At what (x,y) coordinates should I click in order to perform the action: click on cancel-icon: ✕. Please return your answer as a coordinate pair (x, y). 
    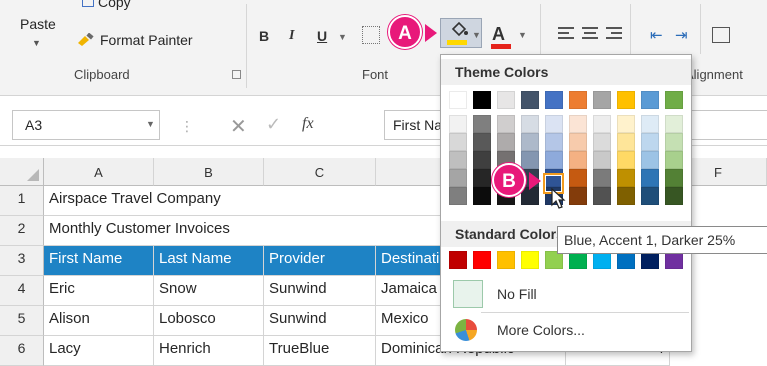
    Looking at the image, I should click on (238, 126).